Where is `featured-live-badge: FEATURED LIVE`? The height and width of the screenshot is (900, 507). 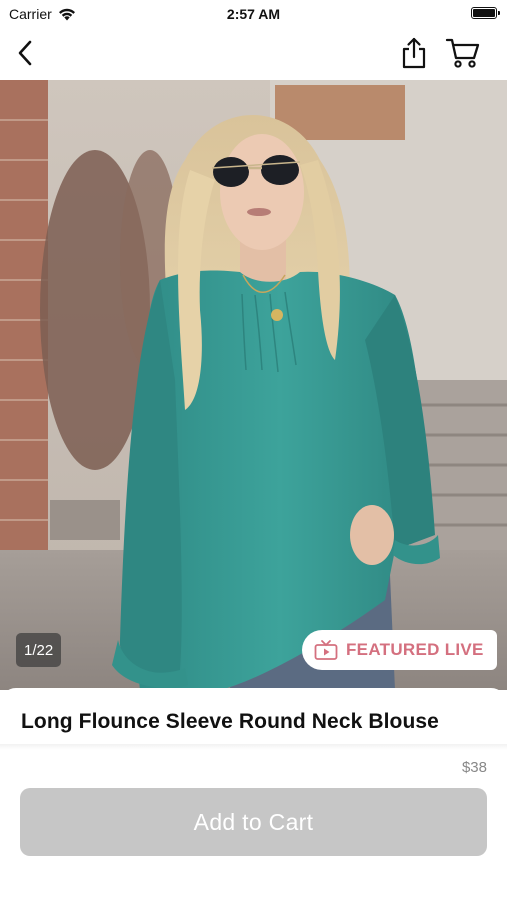 featured-live-badge: FEATURED LIVE is located at coordinates (399, 650).